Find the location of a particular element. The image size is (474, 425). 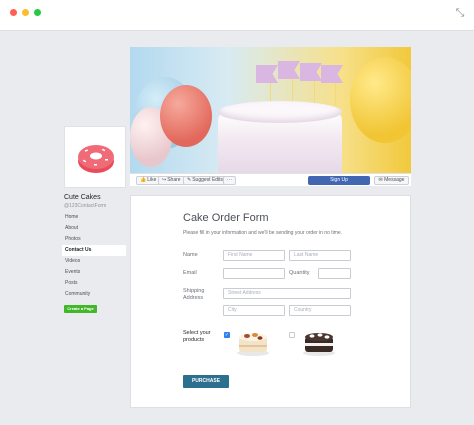

donut-logo-icon is located at coordinates (96, 159).